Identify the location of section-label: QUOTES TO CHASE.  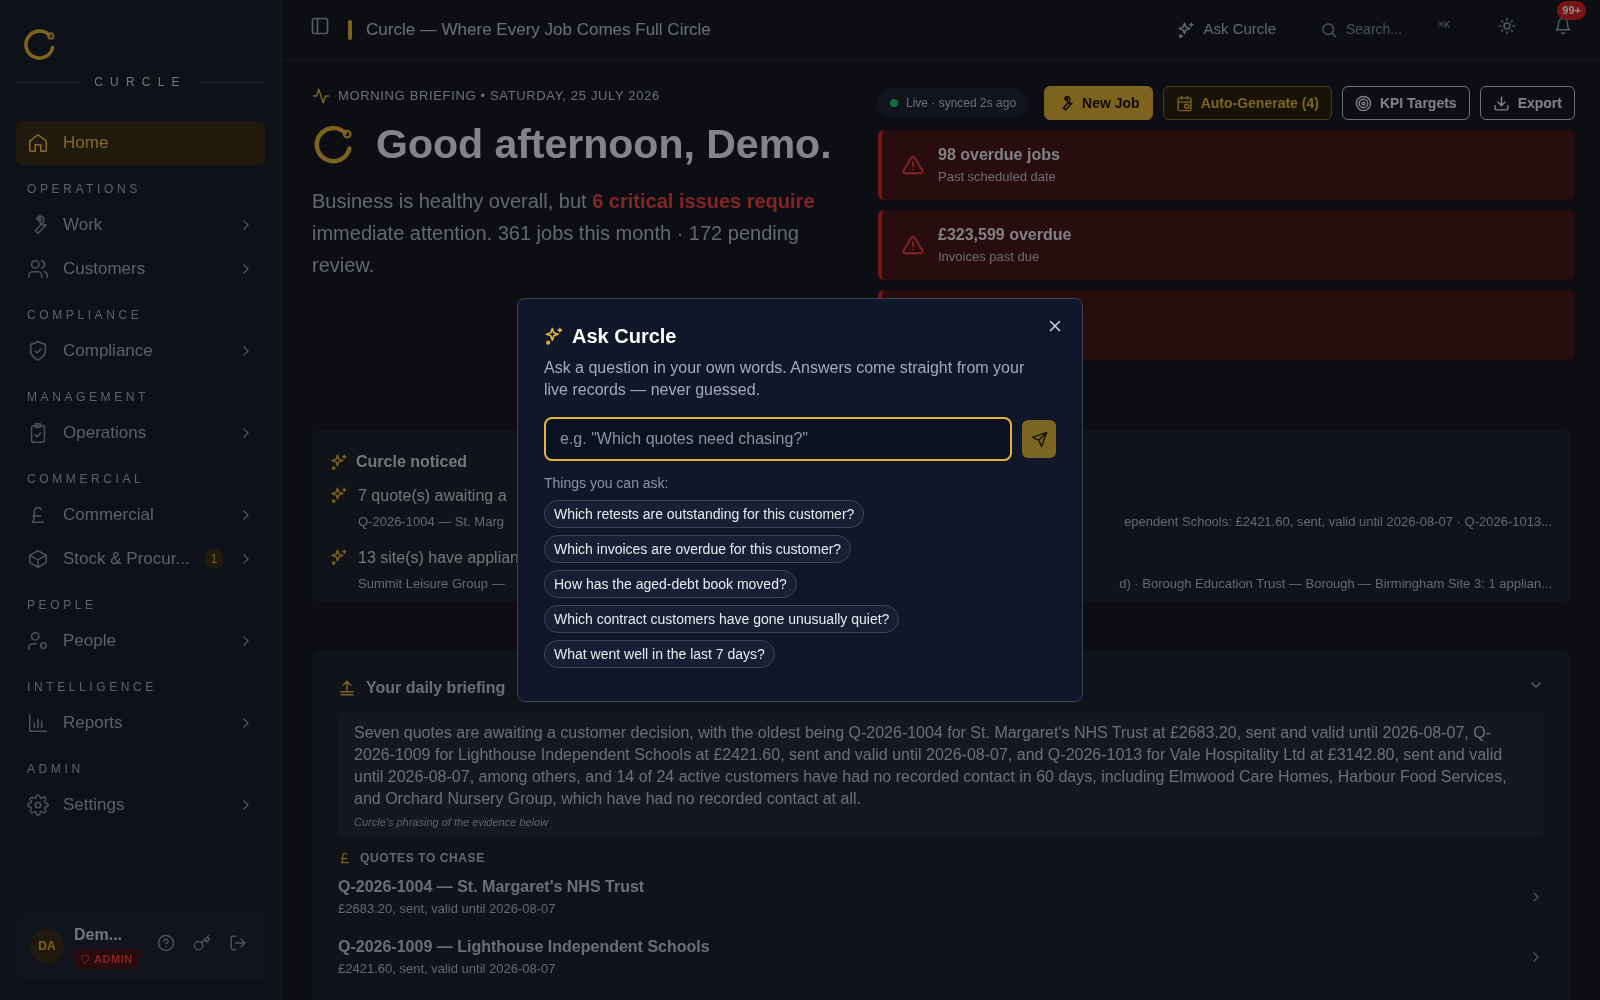
(422, 858).